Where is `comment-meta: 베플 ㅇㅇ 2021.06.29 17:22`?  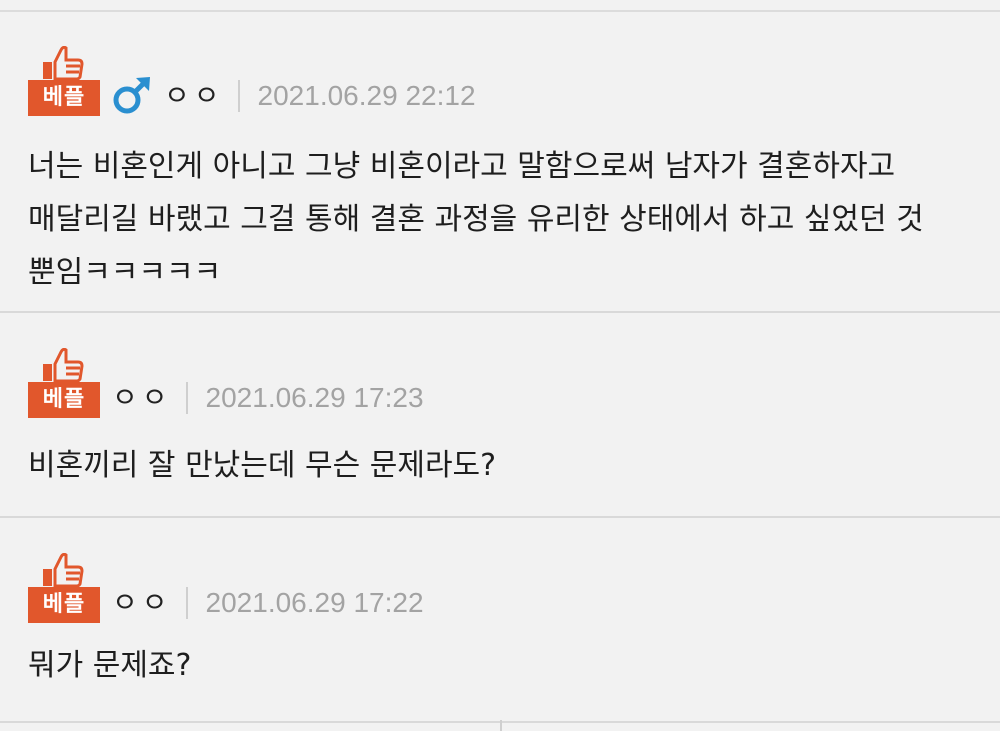 comment-meta: 베플 ㅇㅇ 2021.06.29 17:22 is located at coordinates (226, 589).